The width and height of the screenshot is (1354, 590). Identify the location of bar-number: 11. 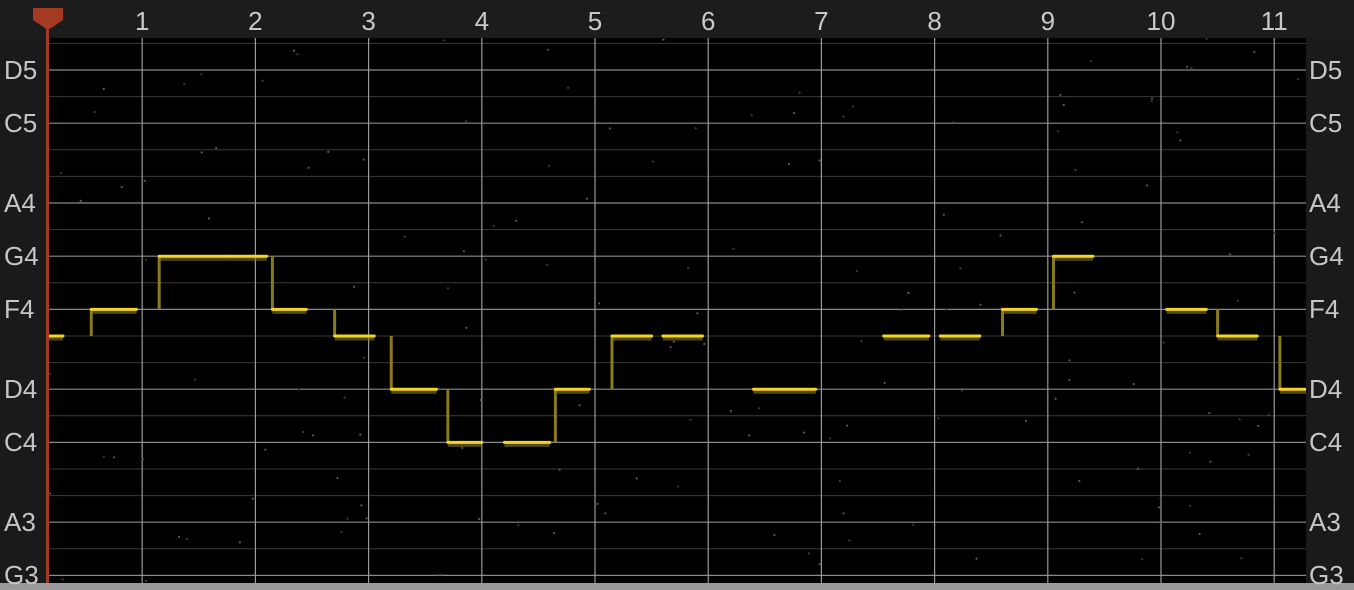
(1274, 21).